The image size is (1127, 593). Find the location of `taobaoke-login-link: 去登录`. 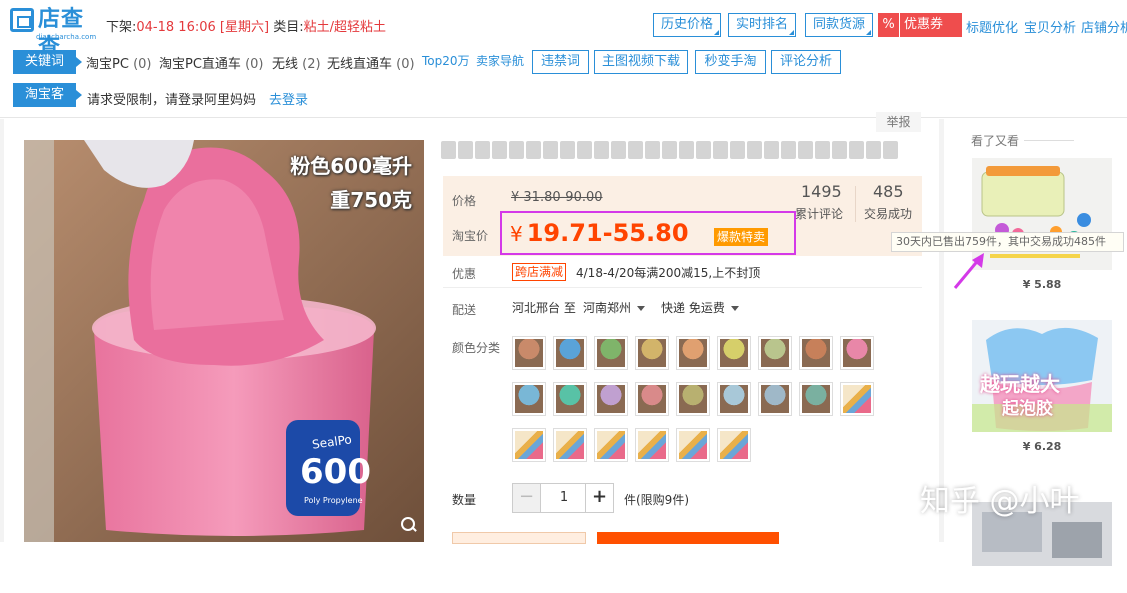

taobaoke-login-link: 去登录 is located at coordinates (288, 98).